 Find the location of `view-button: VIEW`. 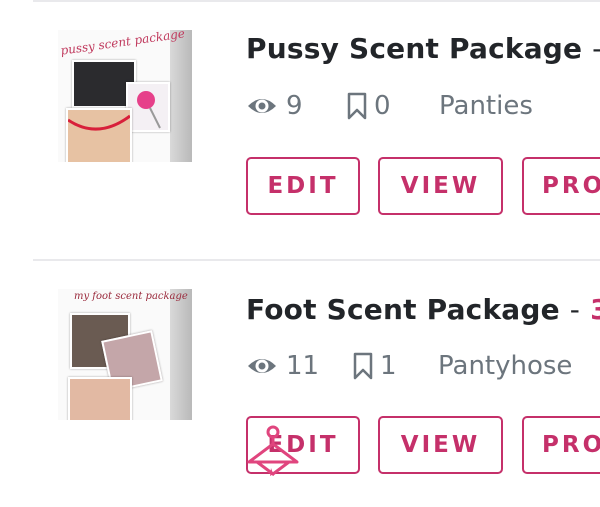

view-button: VIEW is located at coordinates (440, 445).